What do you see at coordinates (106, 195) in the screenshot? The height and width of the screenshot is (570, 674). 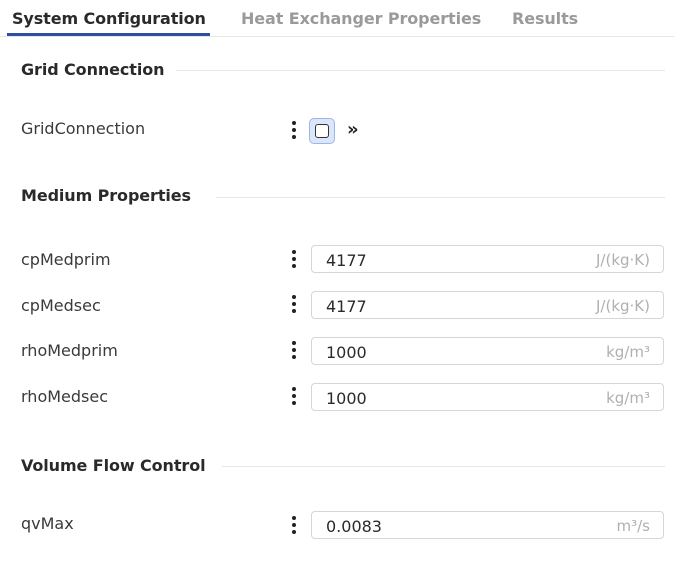 I see `section-title-medium-properties: Medium Properties` at bounding box center [106, 195].